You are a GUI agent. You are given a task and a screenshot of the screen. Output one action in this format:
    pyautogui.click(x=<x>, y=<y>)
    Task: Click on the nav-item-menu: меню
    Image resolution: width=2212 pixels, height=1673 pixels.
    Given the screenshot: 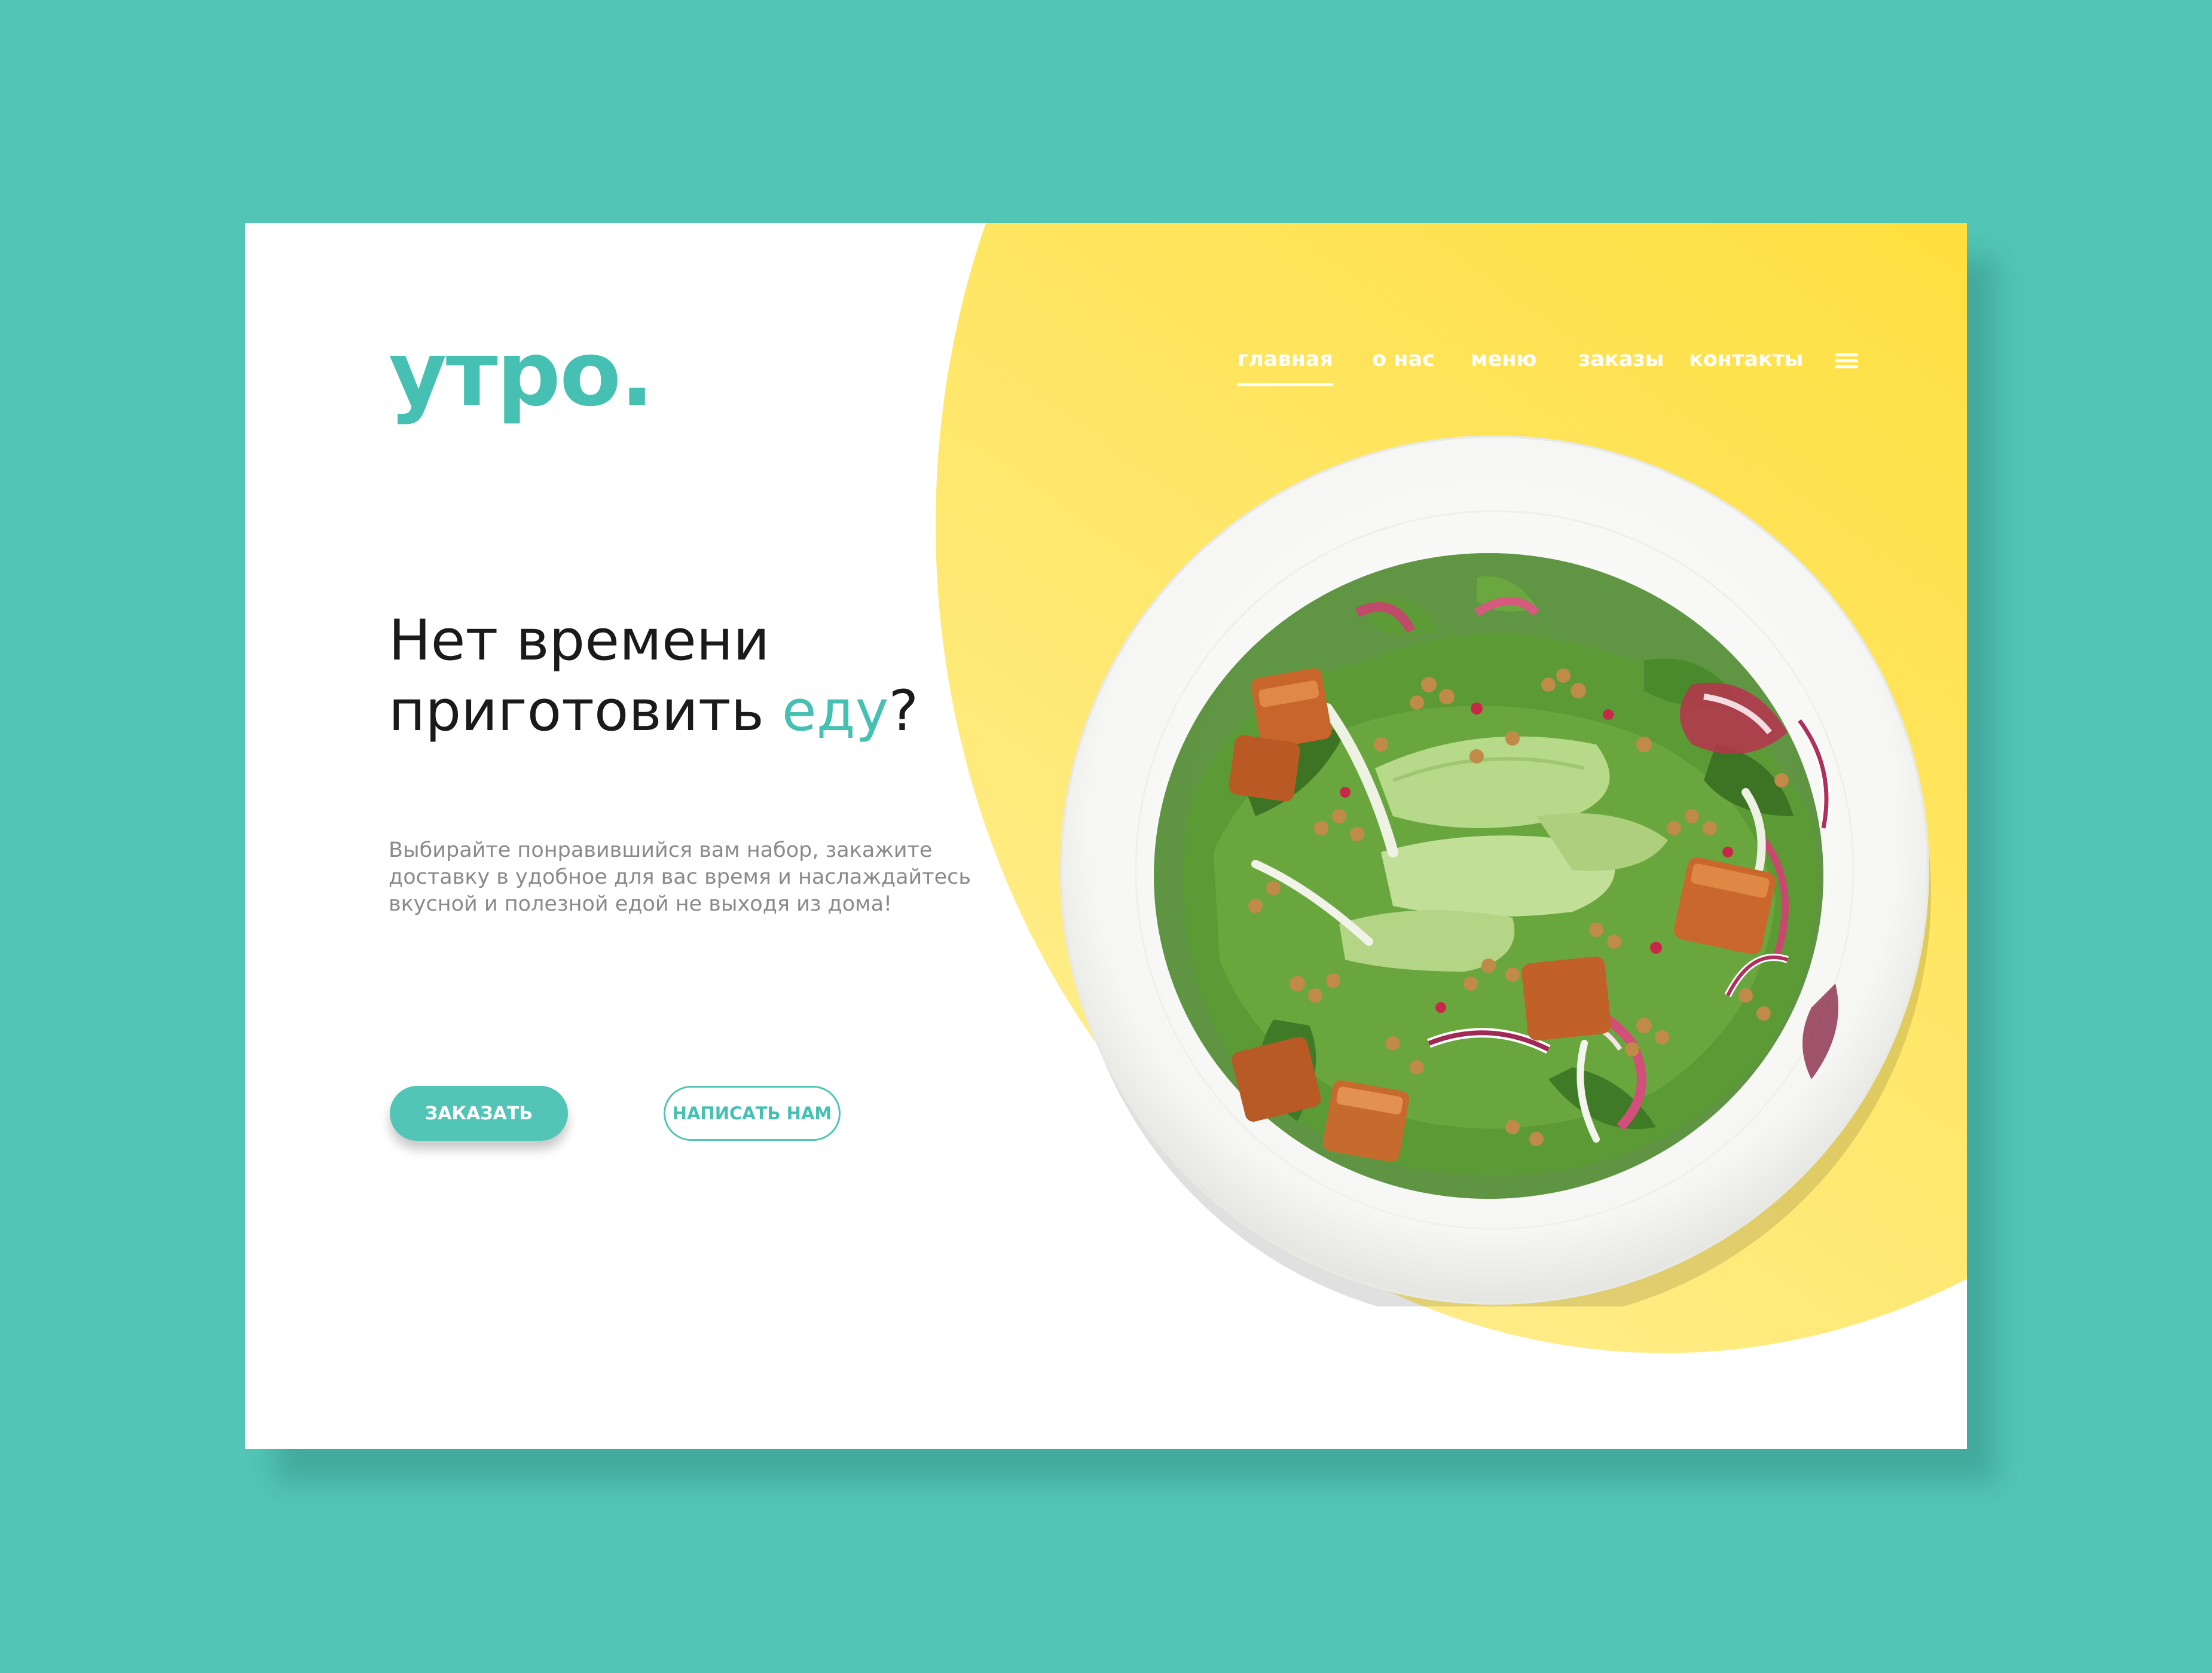 What is the action you would take?
    pyautogui.click(x=1504, y=359)
    